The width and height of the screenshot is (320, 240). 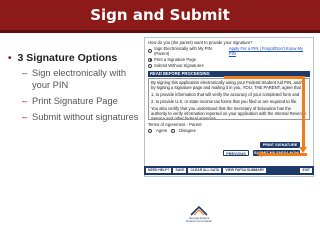 What do you see at coordinates (303, 112) in the screenshot?
I see `arrow-line-vertical` at bounding box center [303, 112].